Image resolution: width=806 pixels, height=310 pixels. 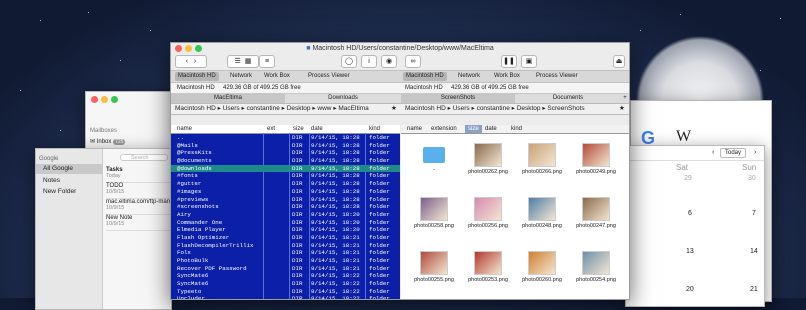 I want to click on sidebar-item-new-folder: New Folder, so click(x=59, y=191).